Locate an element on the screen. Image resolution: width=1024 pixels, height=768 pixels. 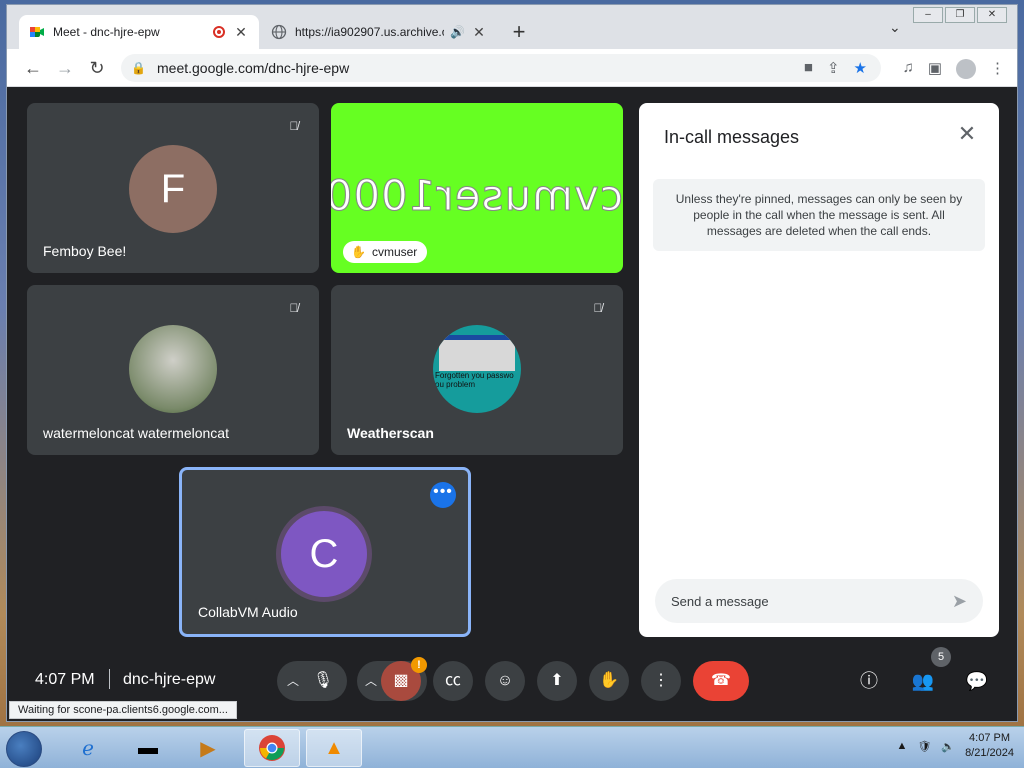
info-icon: ⓘ is located at coordinates (869, 681).